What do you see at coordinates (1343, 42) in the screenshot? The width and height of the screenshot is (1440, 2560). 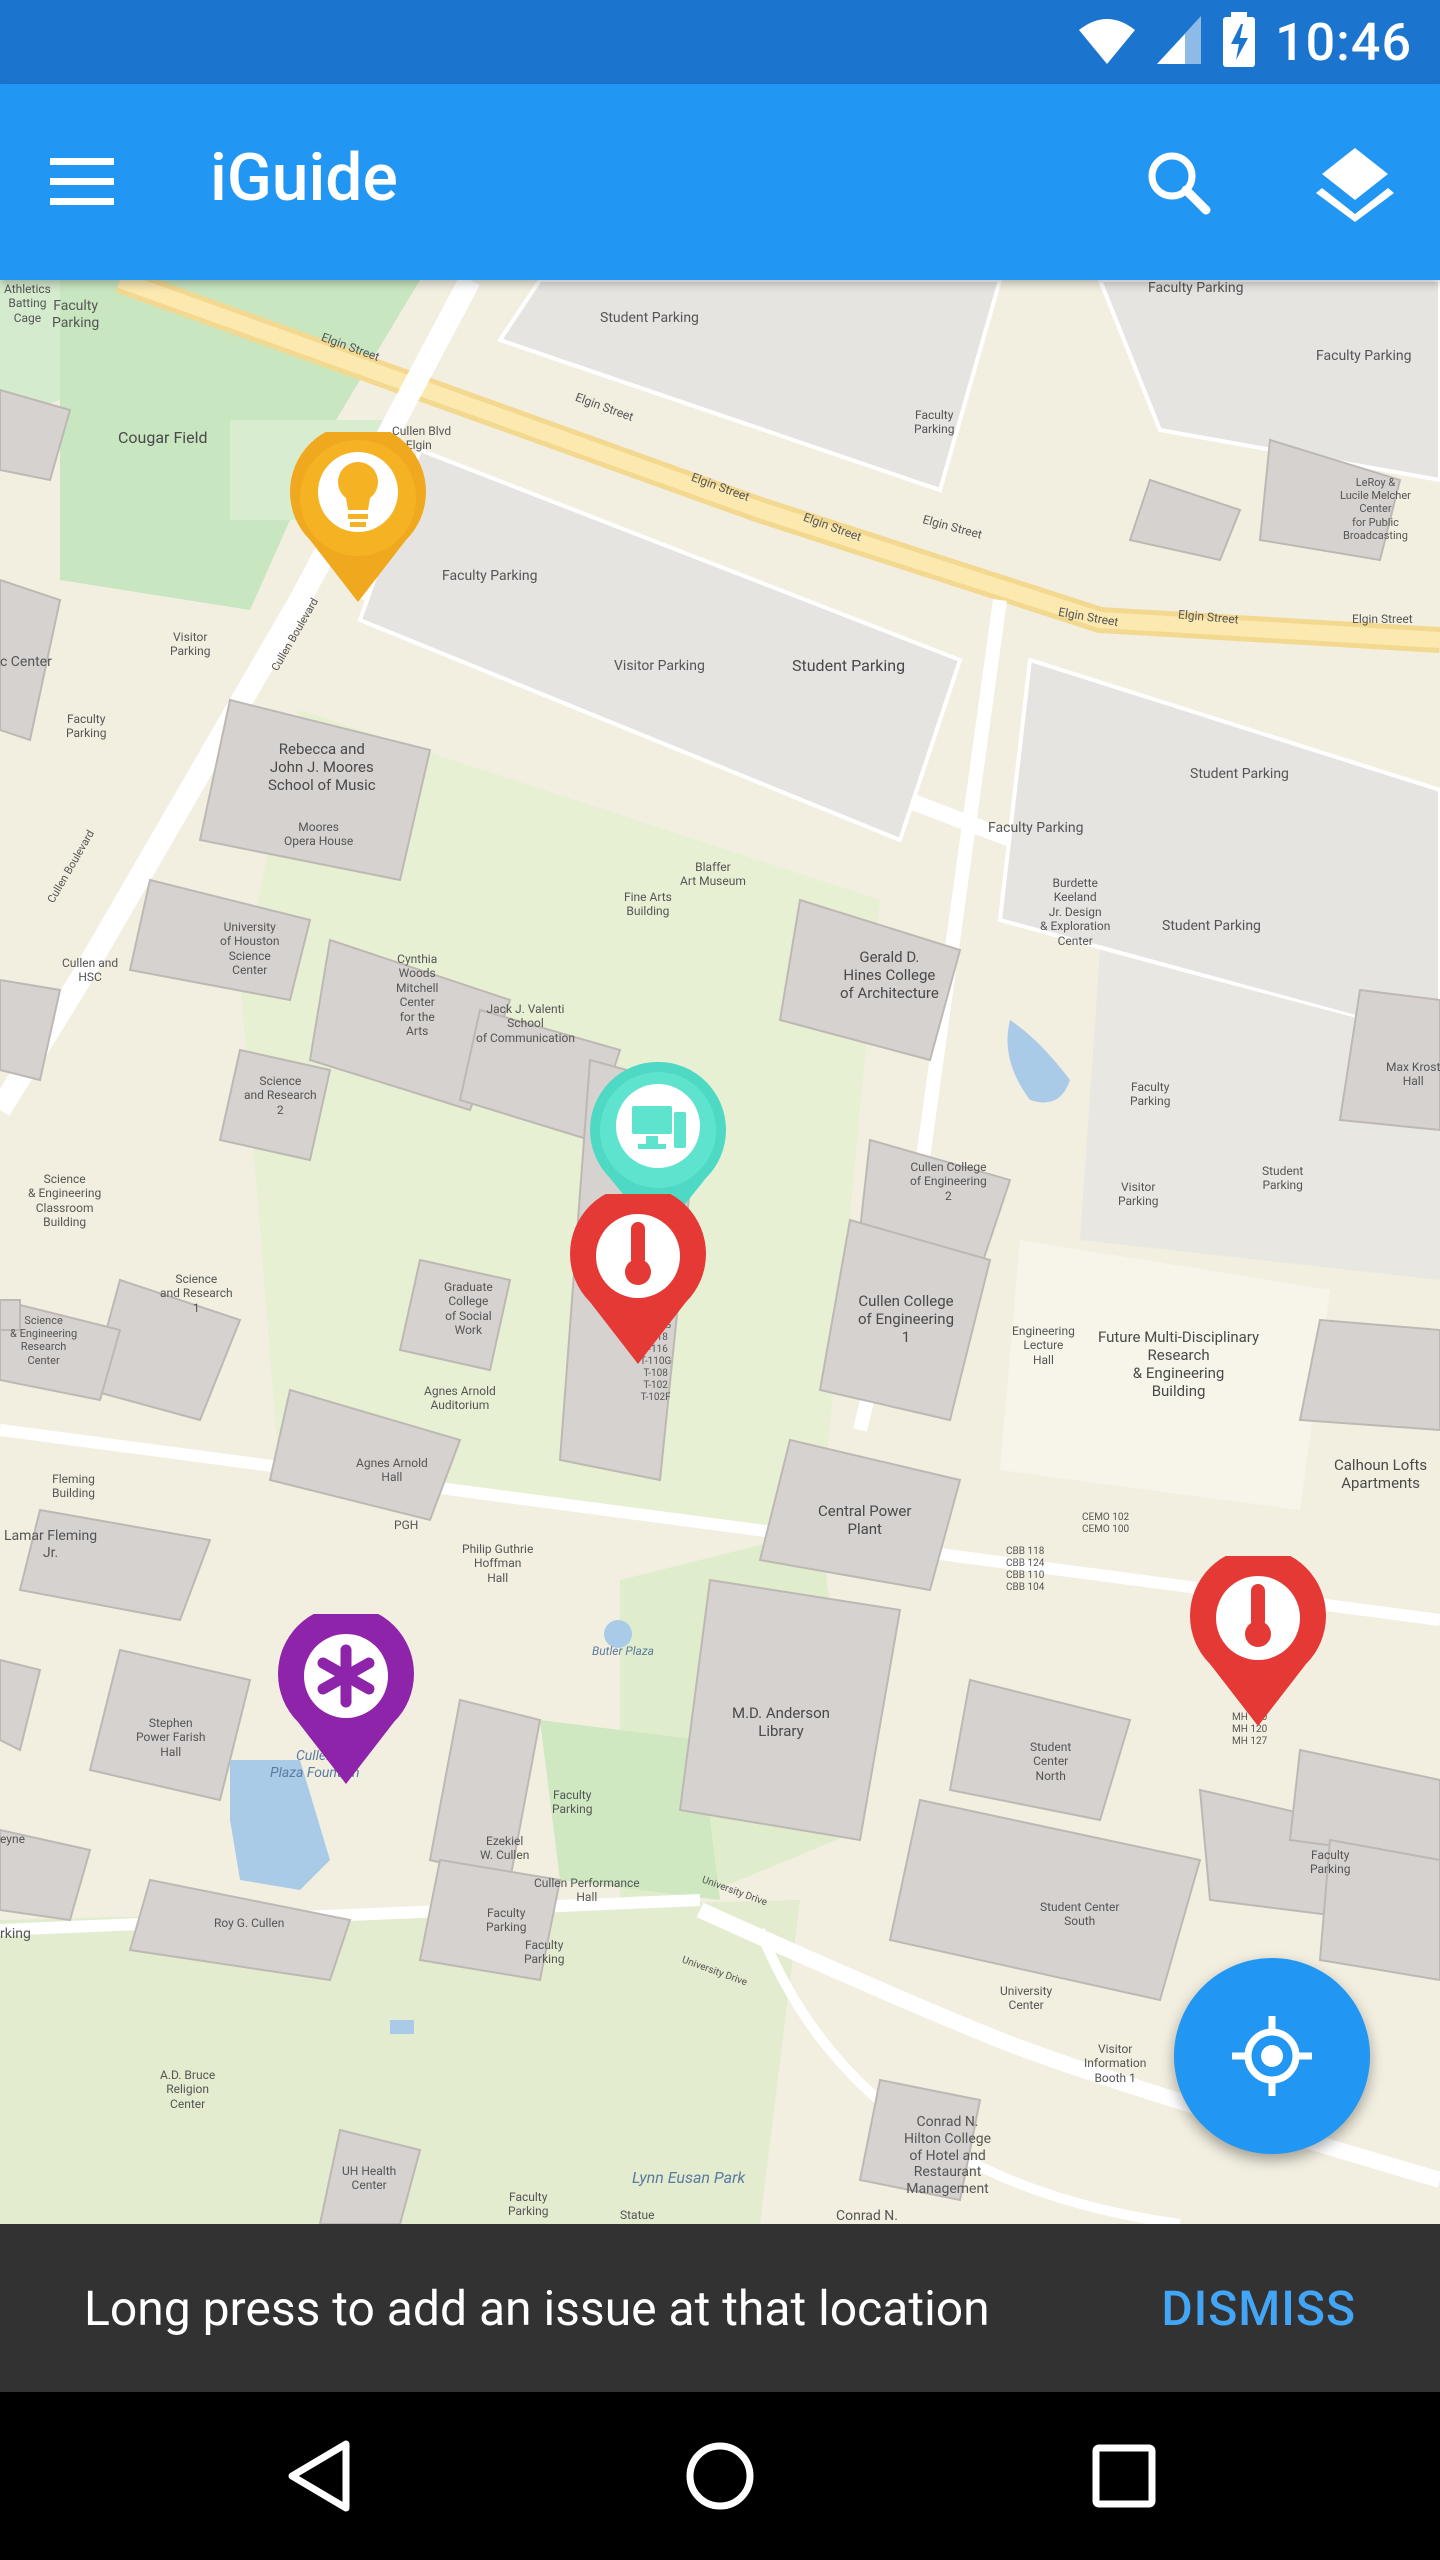 I see `status-time: 10:46` at bounding box center [1343, 42].